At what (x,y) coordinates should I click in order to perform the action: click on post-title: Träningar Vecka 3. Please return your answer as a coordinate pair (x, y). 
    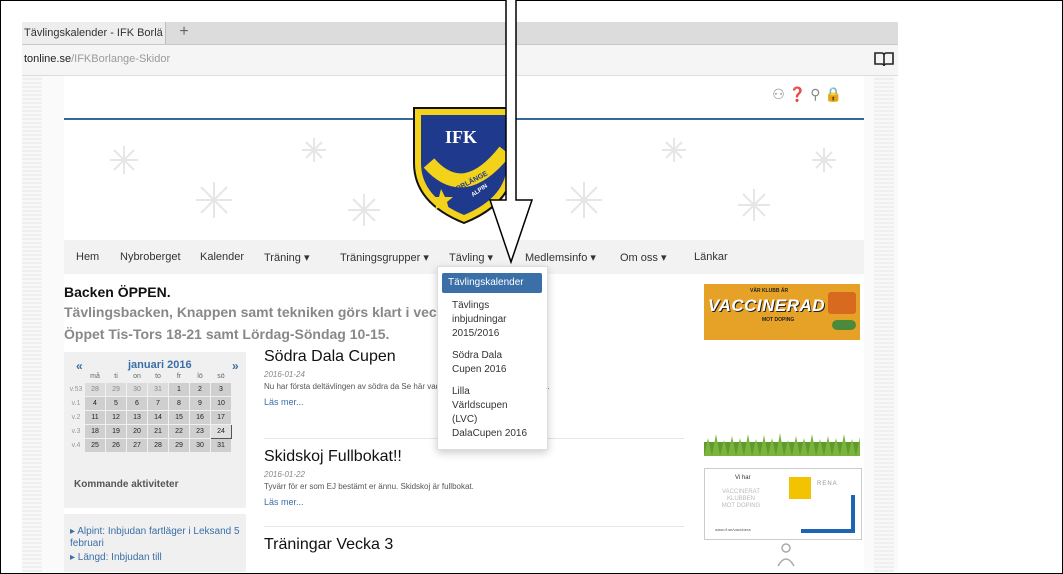
    Looking at the image, I should click on (474, 545).